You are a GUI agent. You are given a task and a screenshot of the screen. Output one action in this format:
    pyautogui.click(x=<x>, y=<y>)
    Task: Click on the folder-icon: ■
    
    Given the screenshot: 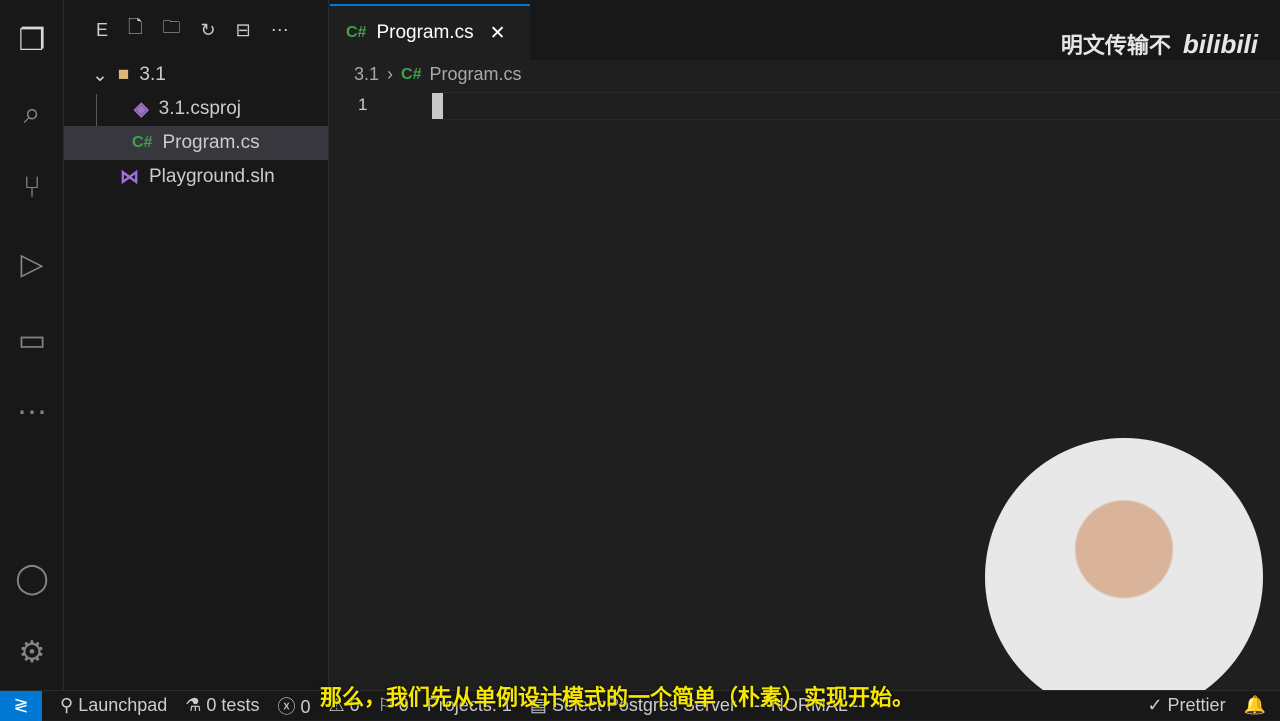 What is the action you would take?
    pyautogui.click(x=123, y=74)
    